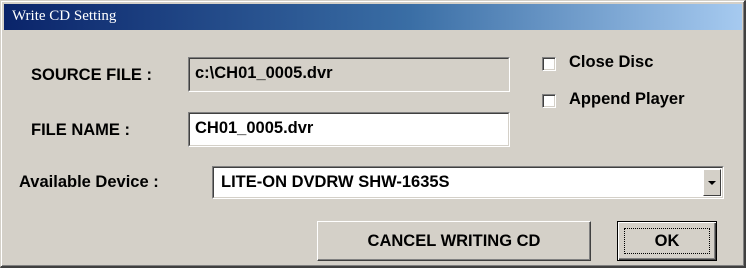 This screenshot has width=752, height=271. Describe the element at coordinates (89, 182) in the screenshot. I see `available-device-label: Available Device :` at that location.